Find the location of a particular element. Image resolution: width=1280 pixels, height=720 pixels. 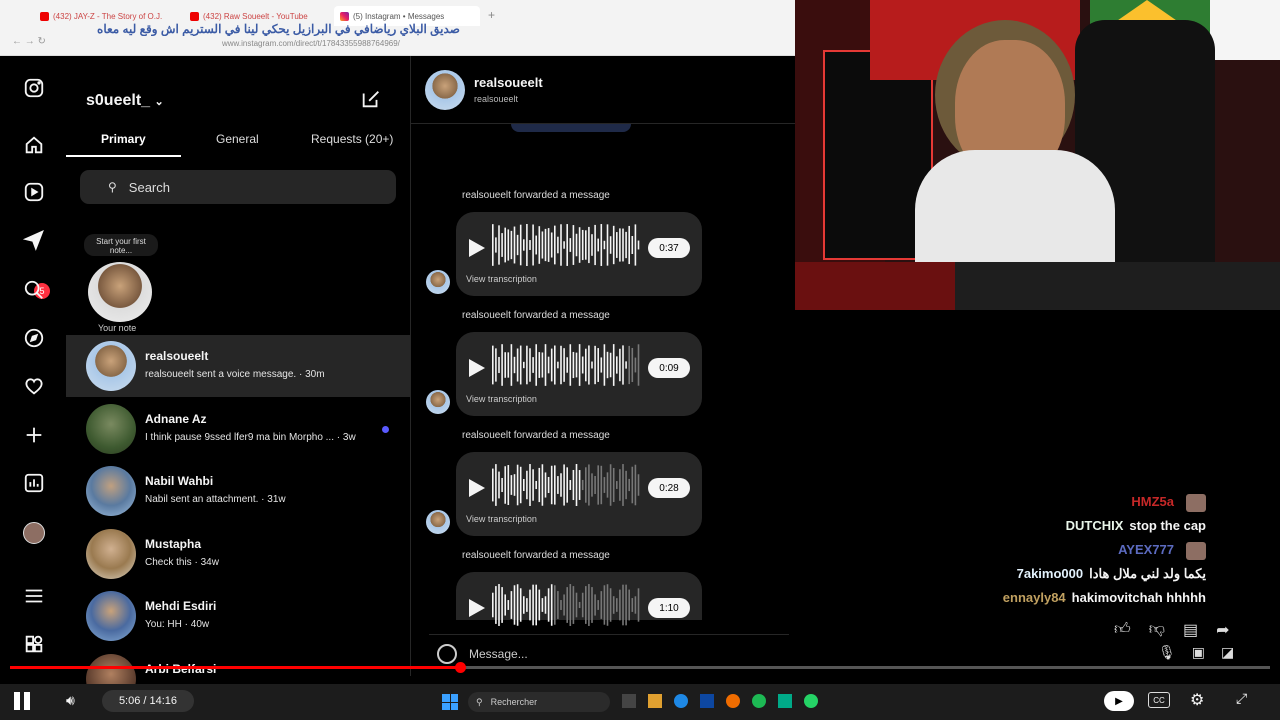

fullscreen-icon: ⤢ is located at coordinates (1241, 698).